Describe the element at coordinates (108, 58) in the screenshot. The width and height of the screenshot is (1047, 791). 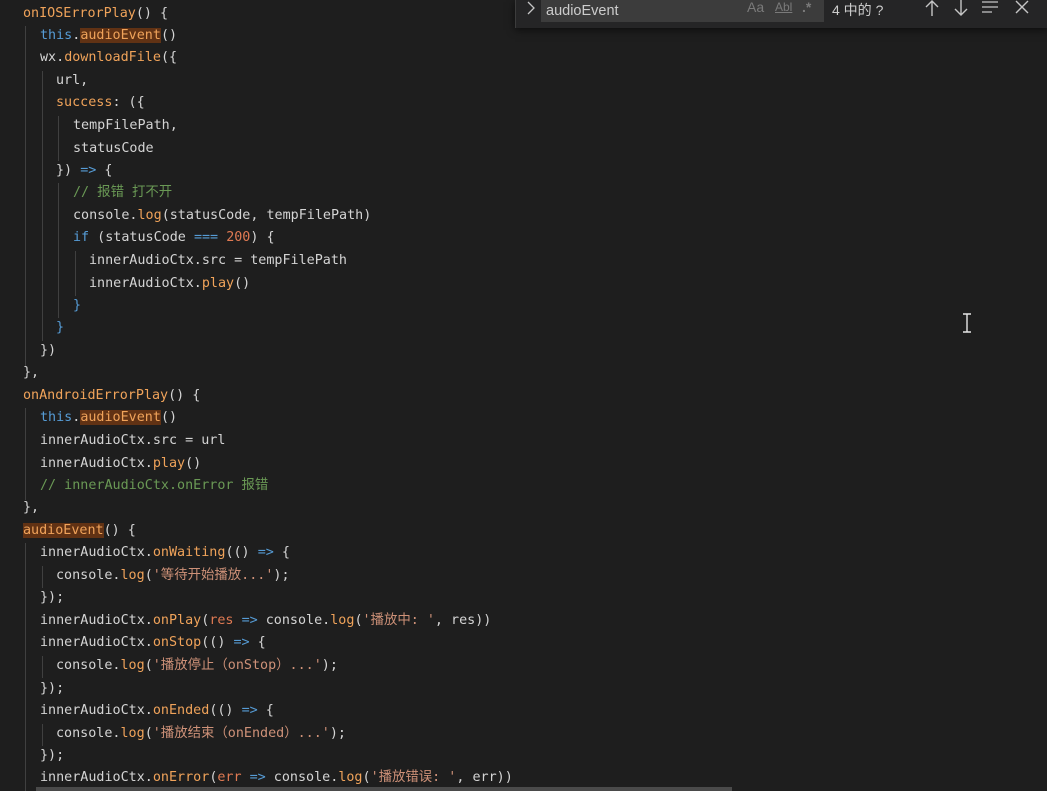
I see `code-line: wx.downloadFile({` at that location.